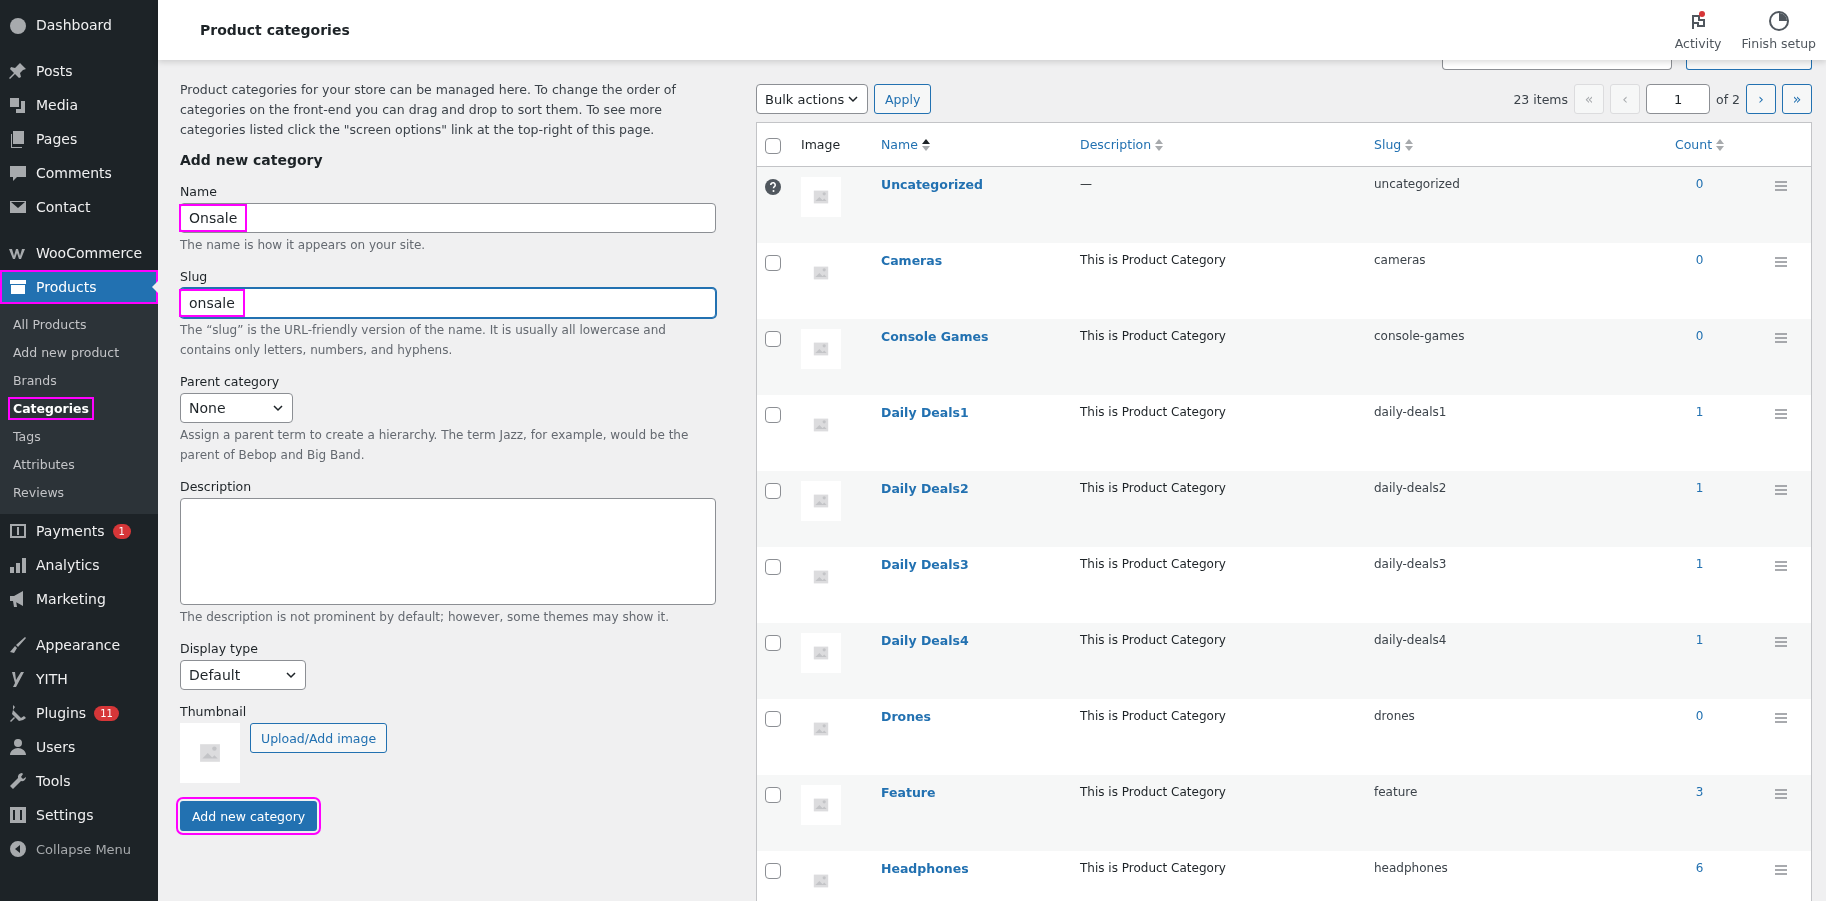 This screenshot has width=1826, height=901. I want to click on category-name-link: Console Games, so click(980, 336).